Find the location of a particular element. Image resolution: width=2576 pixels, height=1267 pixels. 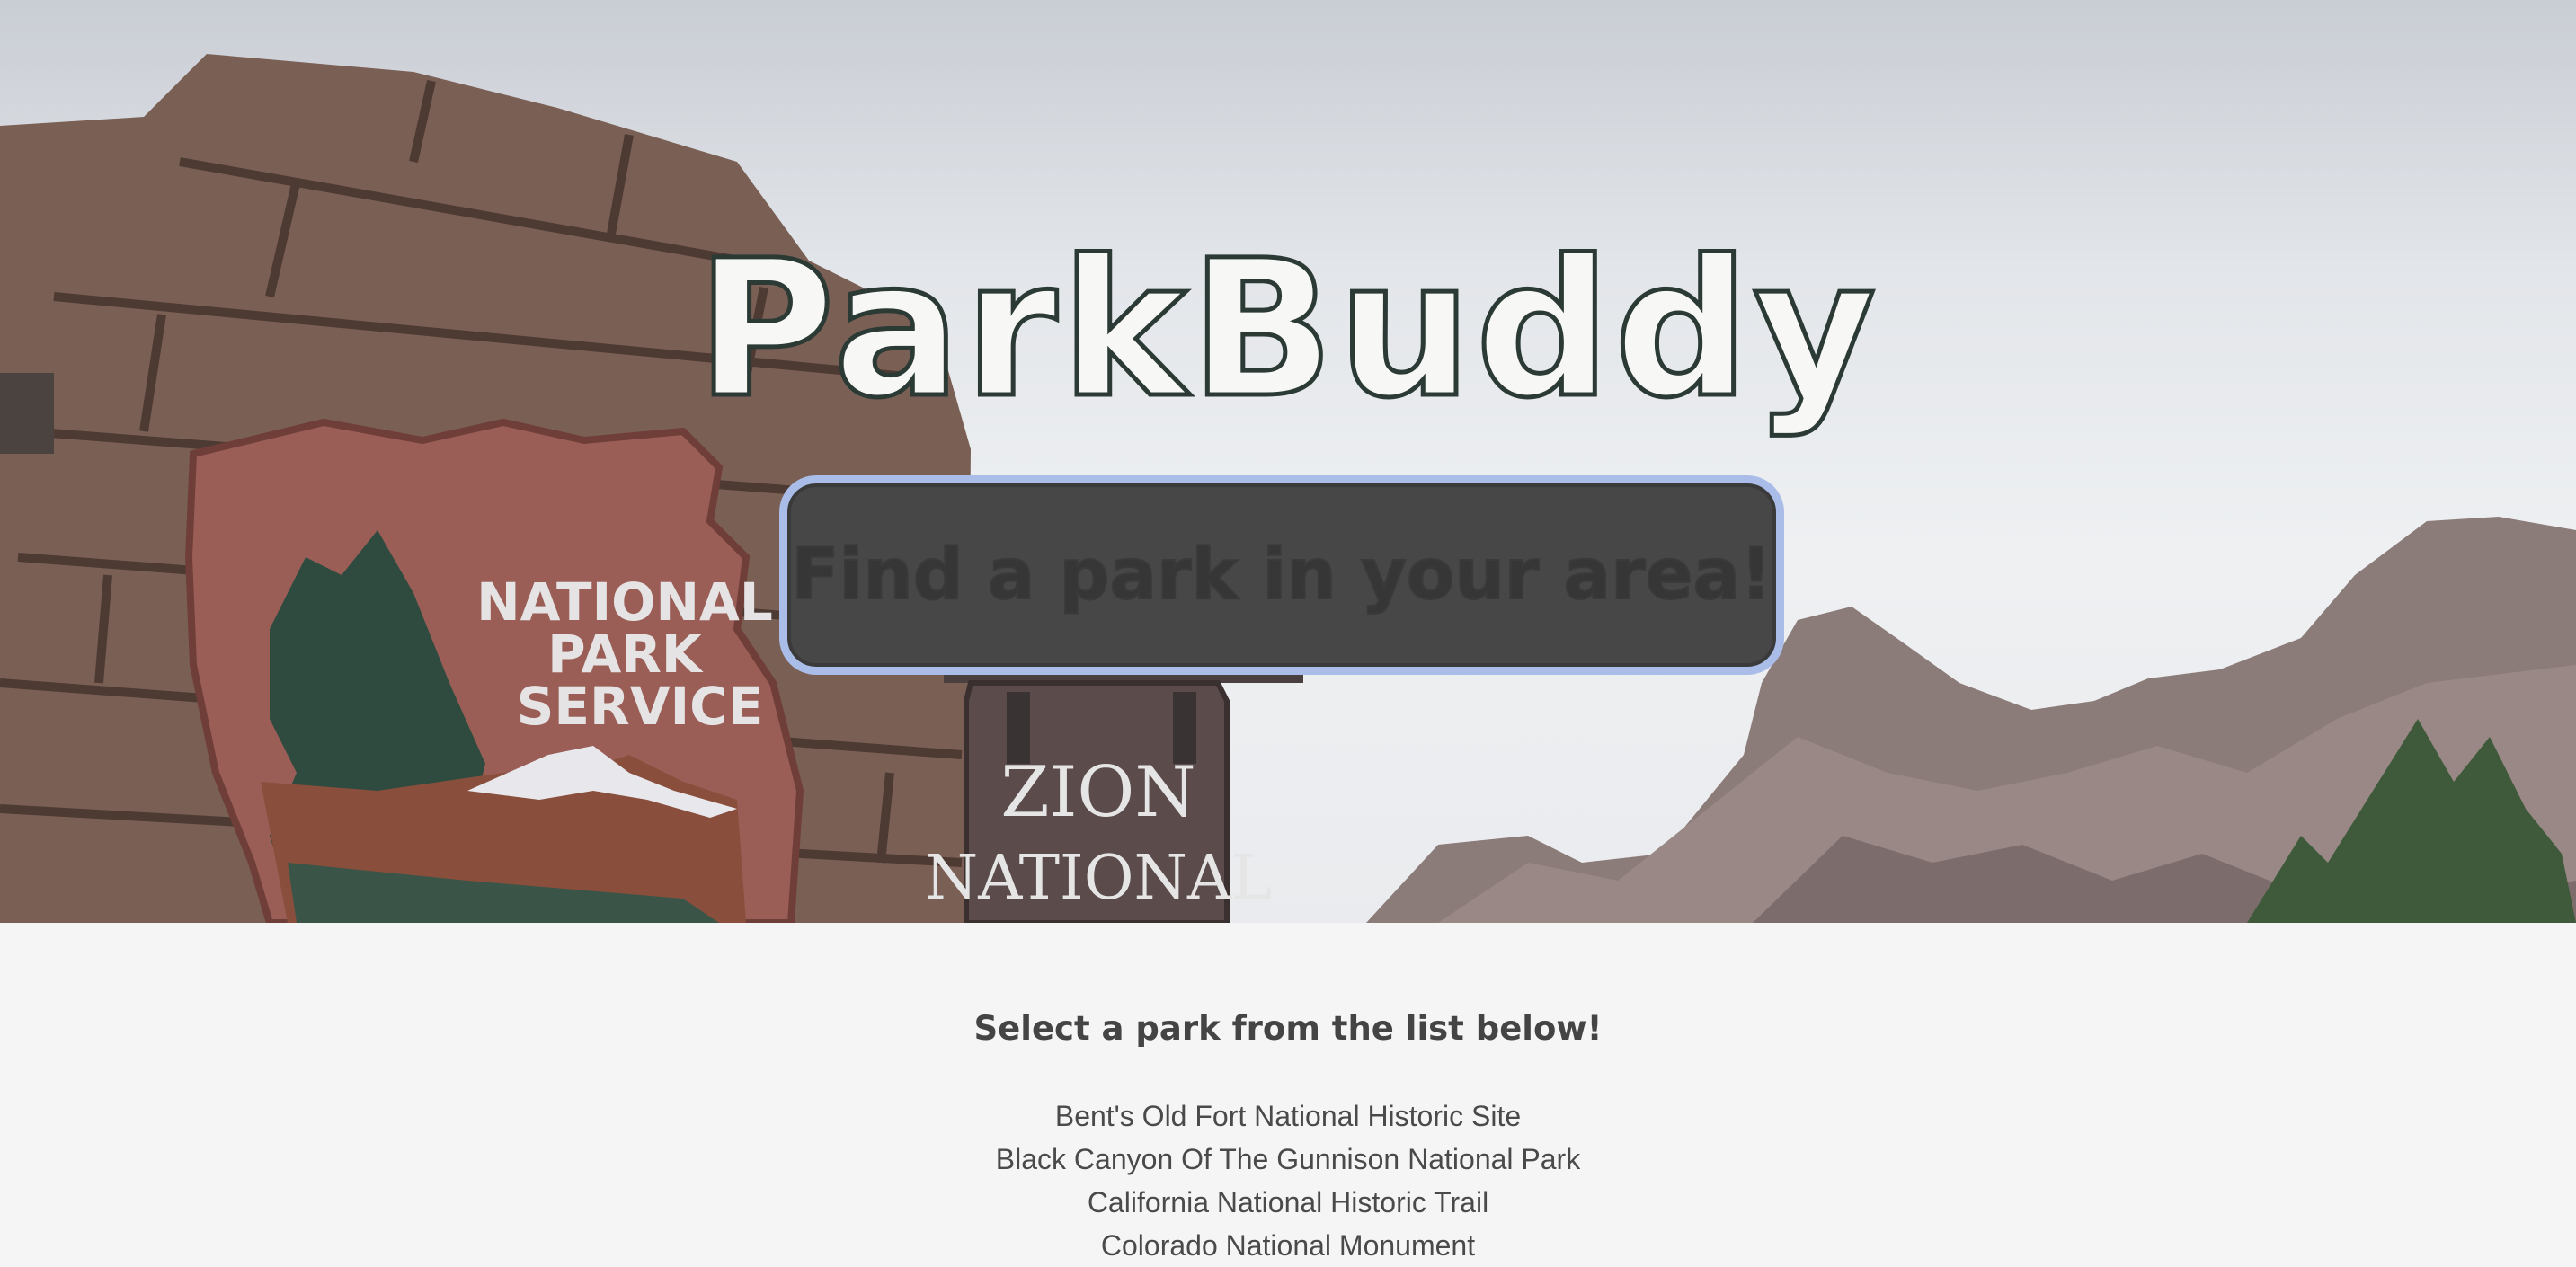

find-park-button: Find a park in your area! is located at coordinates (1281, 575).